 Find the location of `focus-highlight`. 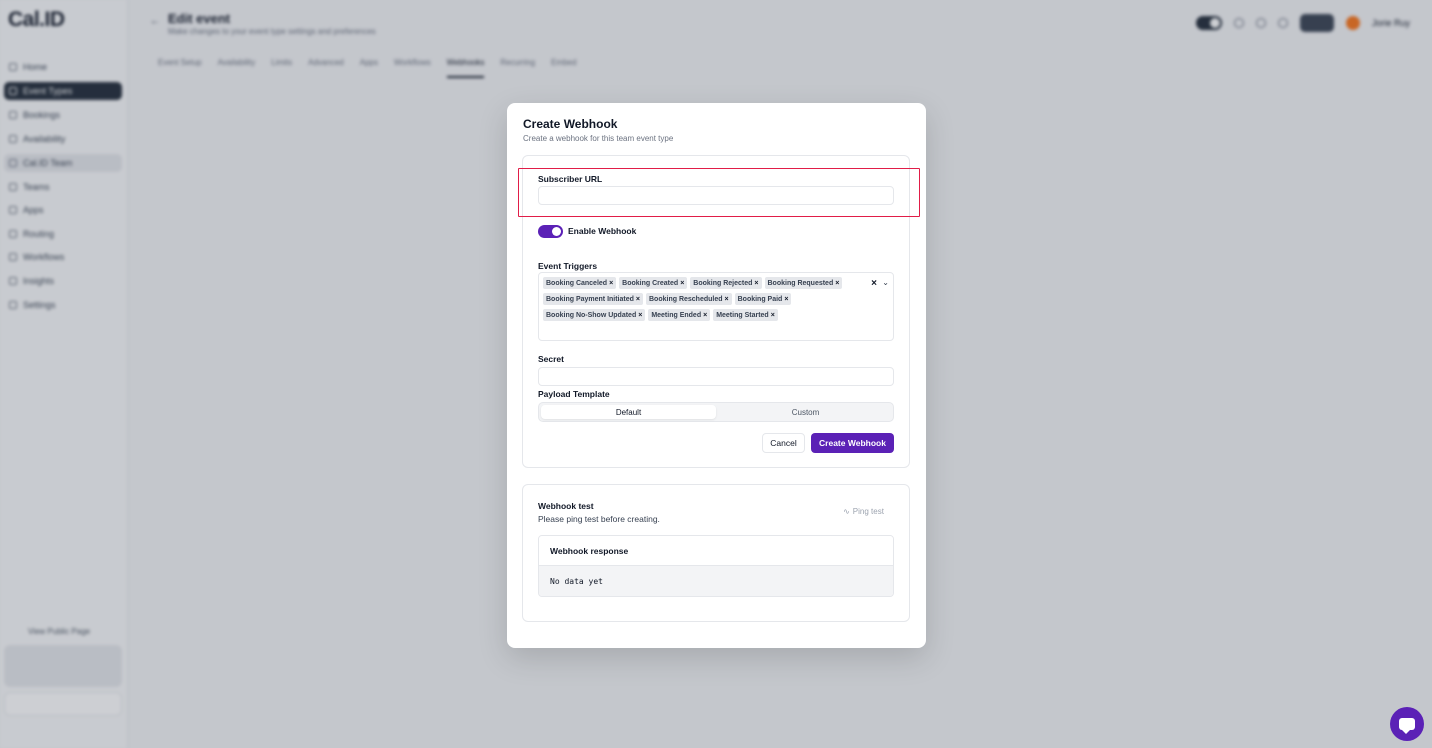

focus-highlight is located at coordinates (719, 192).